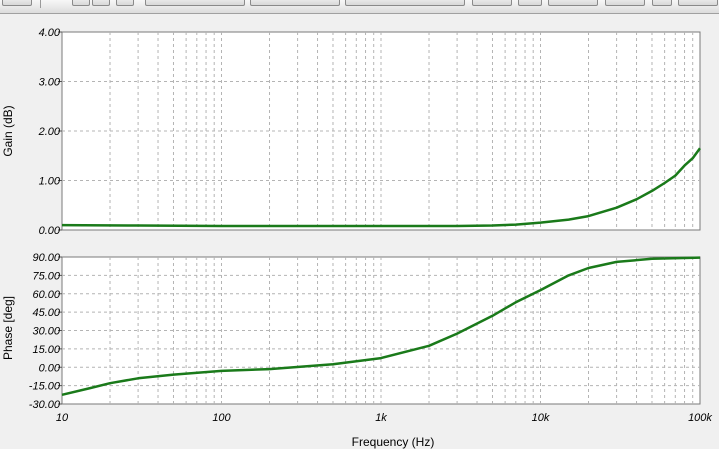 The height and width of the screenshot is (449, 719). What do you see at coordinates (46, 276) in the screenshot?
I see `y-tick-label: 75.00` at bounding box center [46, 276].